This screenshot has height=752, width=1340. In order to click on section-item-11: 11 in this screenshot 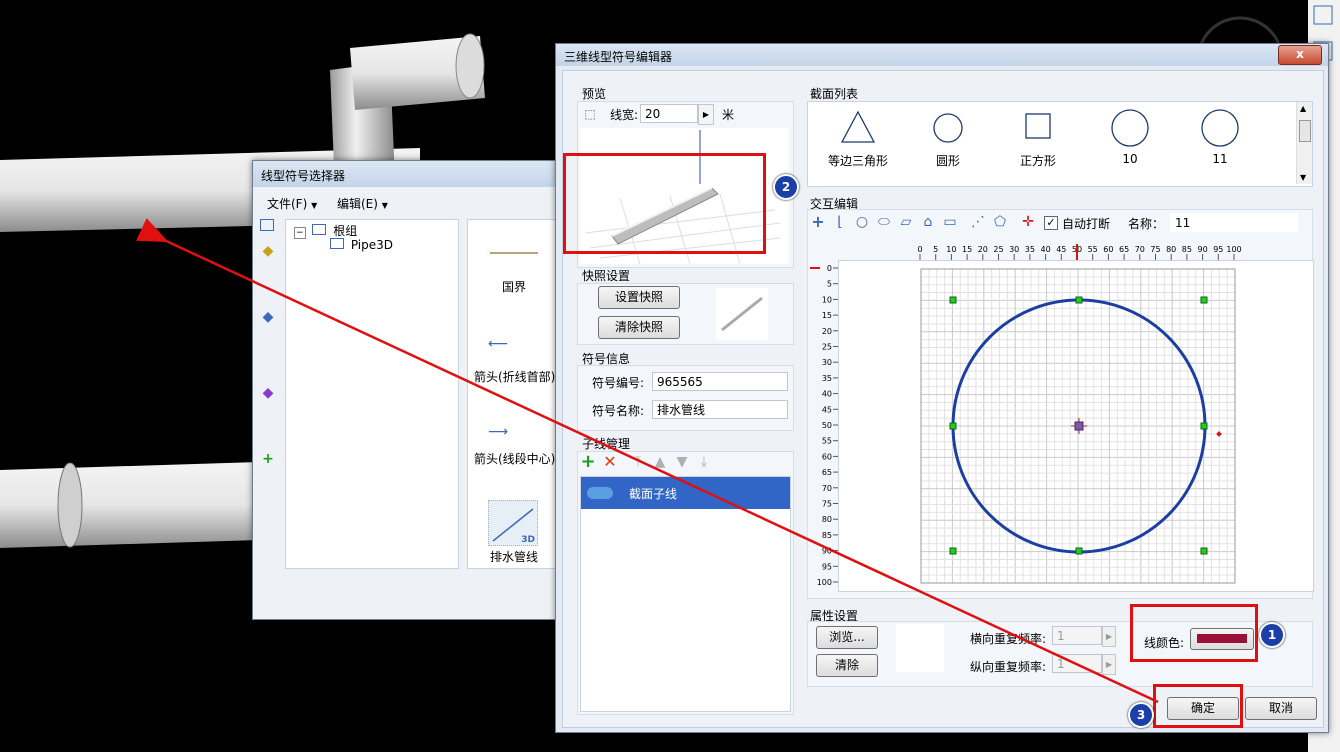, I will do `click(1220, 144)`.